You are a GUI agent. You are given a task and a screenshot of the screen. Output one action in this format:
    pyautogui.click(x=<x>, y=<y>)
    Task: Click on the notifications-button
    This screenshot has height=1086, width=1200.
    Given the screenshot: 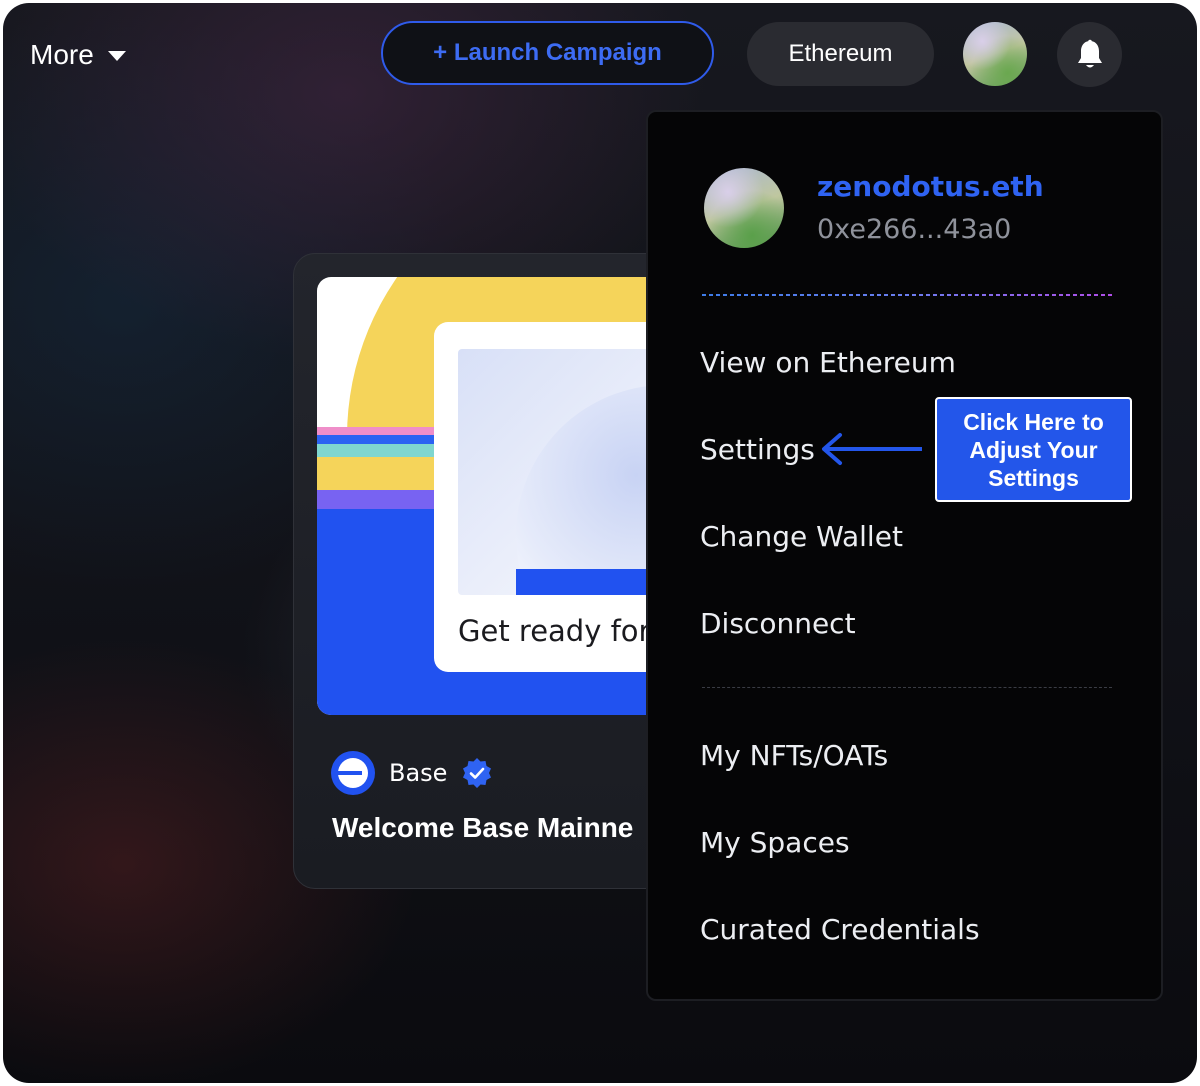 What is the action you would take?
    pyautogui.click(x=1089, y=54)
    